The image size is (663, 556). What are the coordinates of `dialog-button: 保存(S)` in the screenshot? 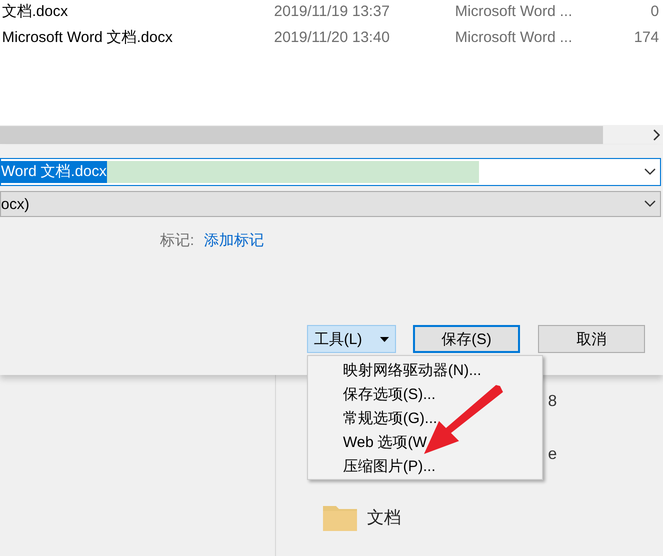 It's located at (466, 339).